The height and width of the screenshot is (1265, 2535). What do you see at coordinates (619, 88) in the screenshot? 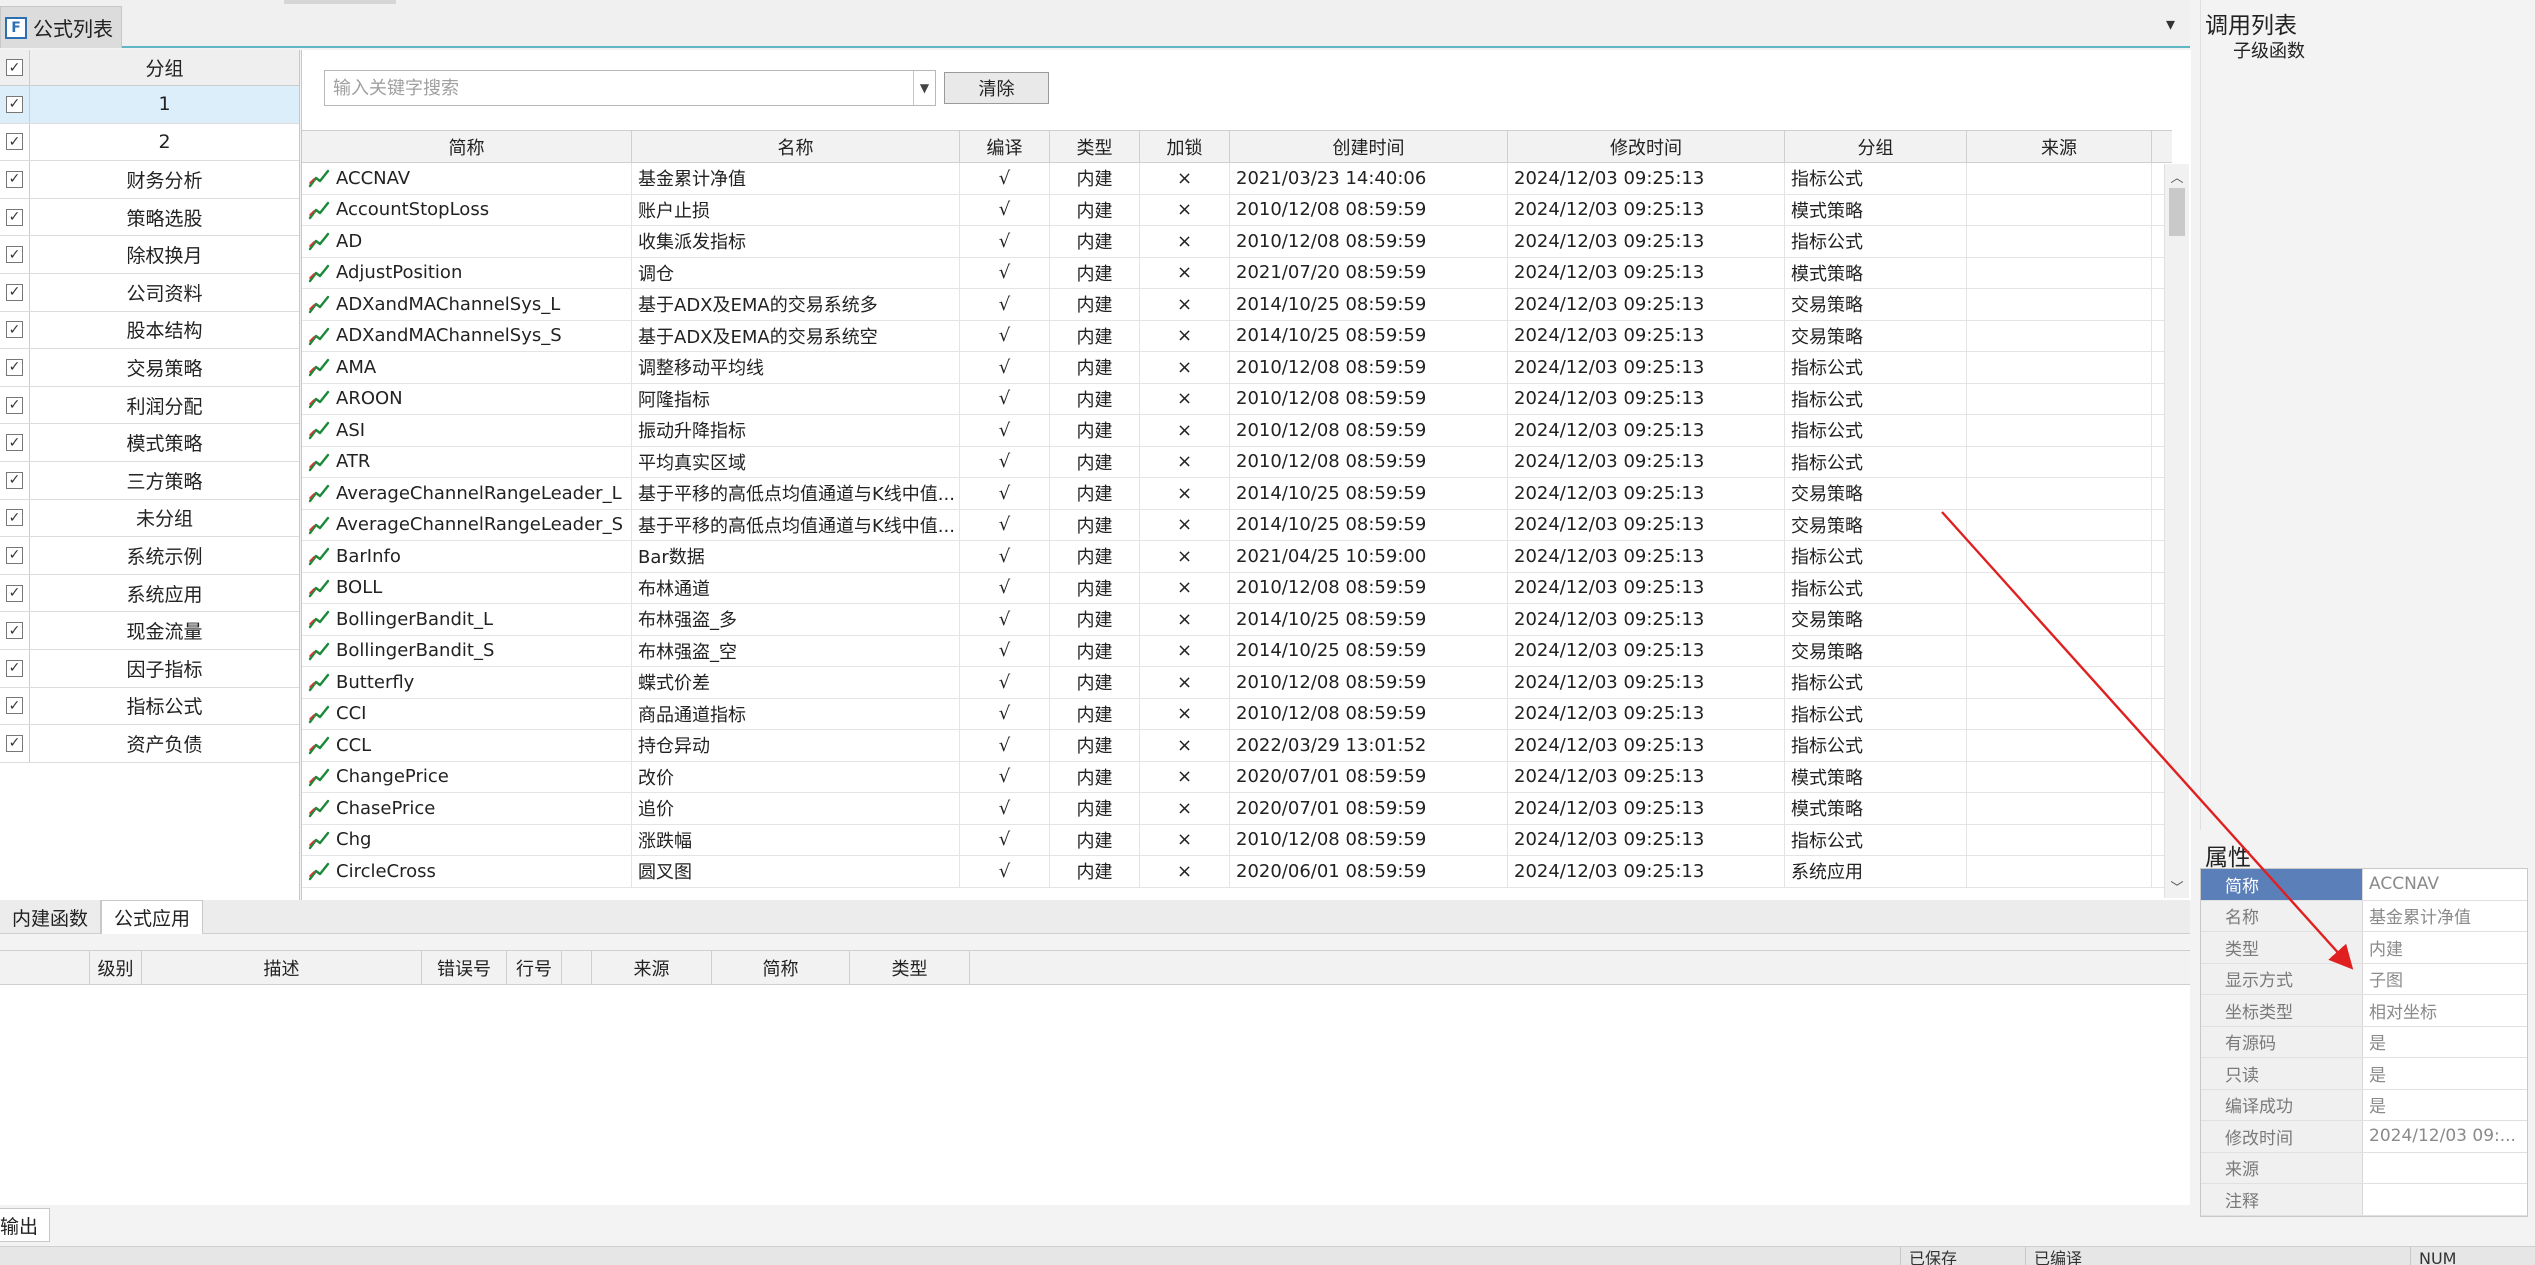
I see `search-input` at bounding box center [619, 88].